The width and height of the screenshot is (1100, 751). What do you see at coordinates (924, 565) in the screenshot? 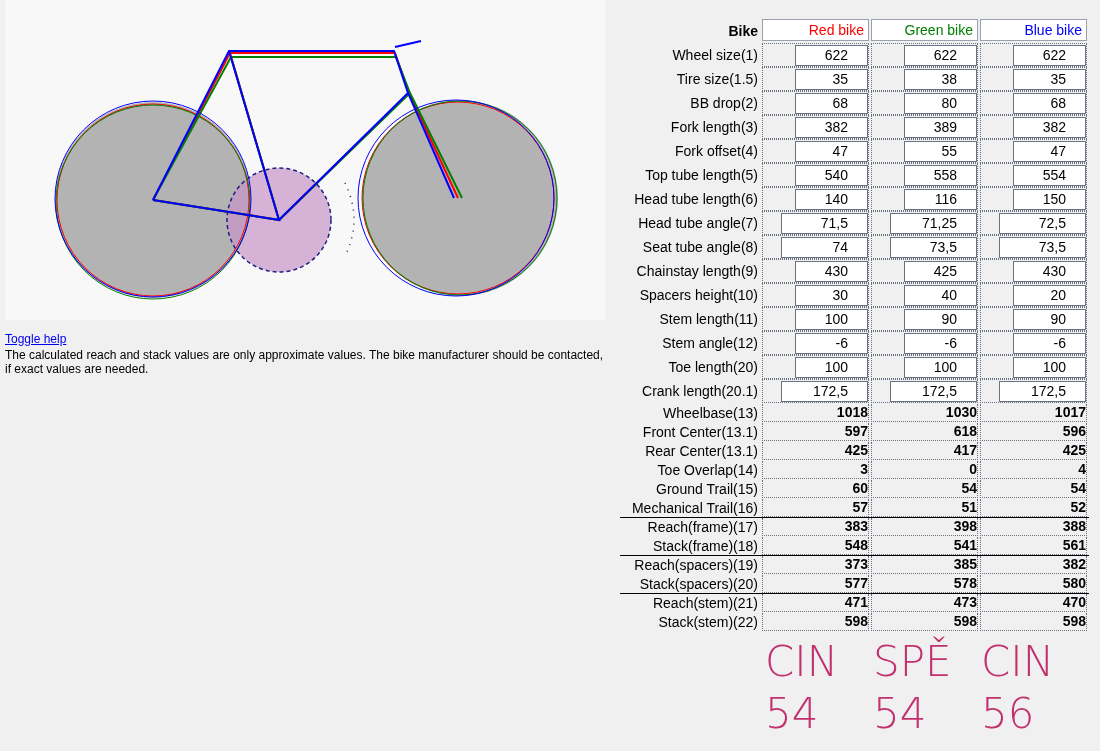
I see `result-value: 385` at bounding box center [924, 565].